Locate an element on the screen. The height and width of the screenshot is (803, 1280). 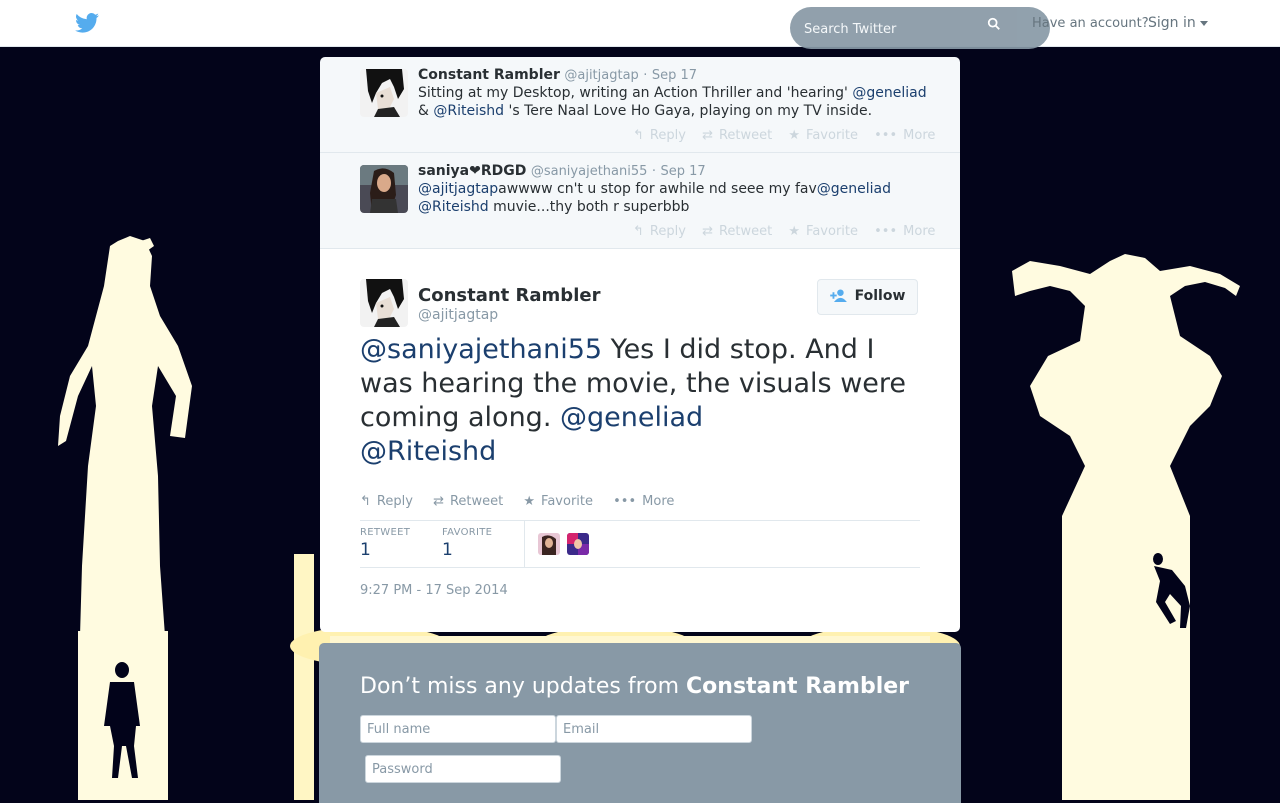
sign-in-dropdown: Sign in is located at coordinates (1178, 23).